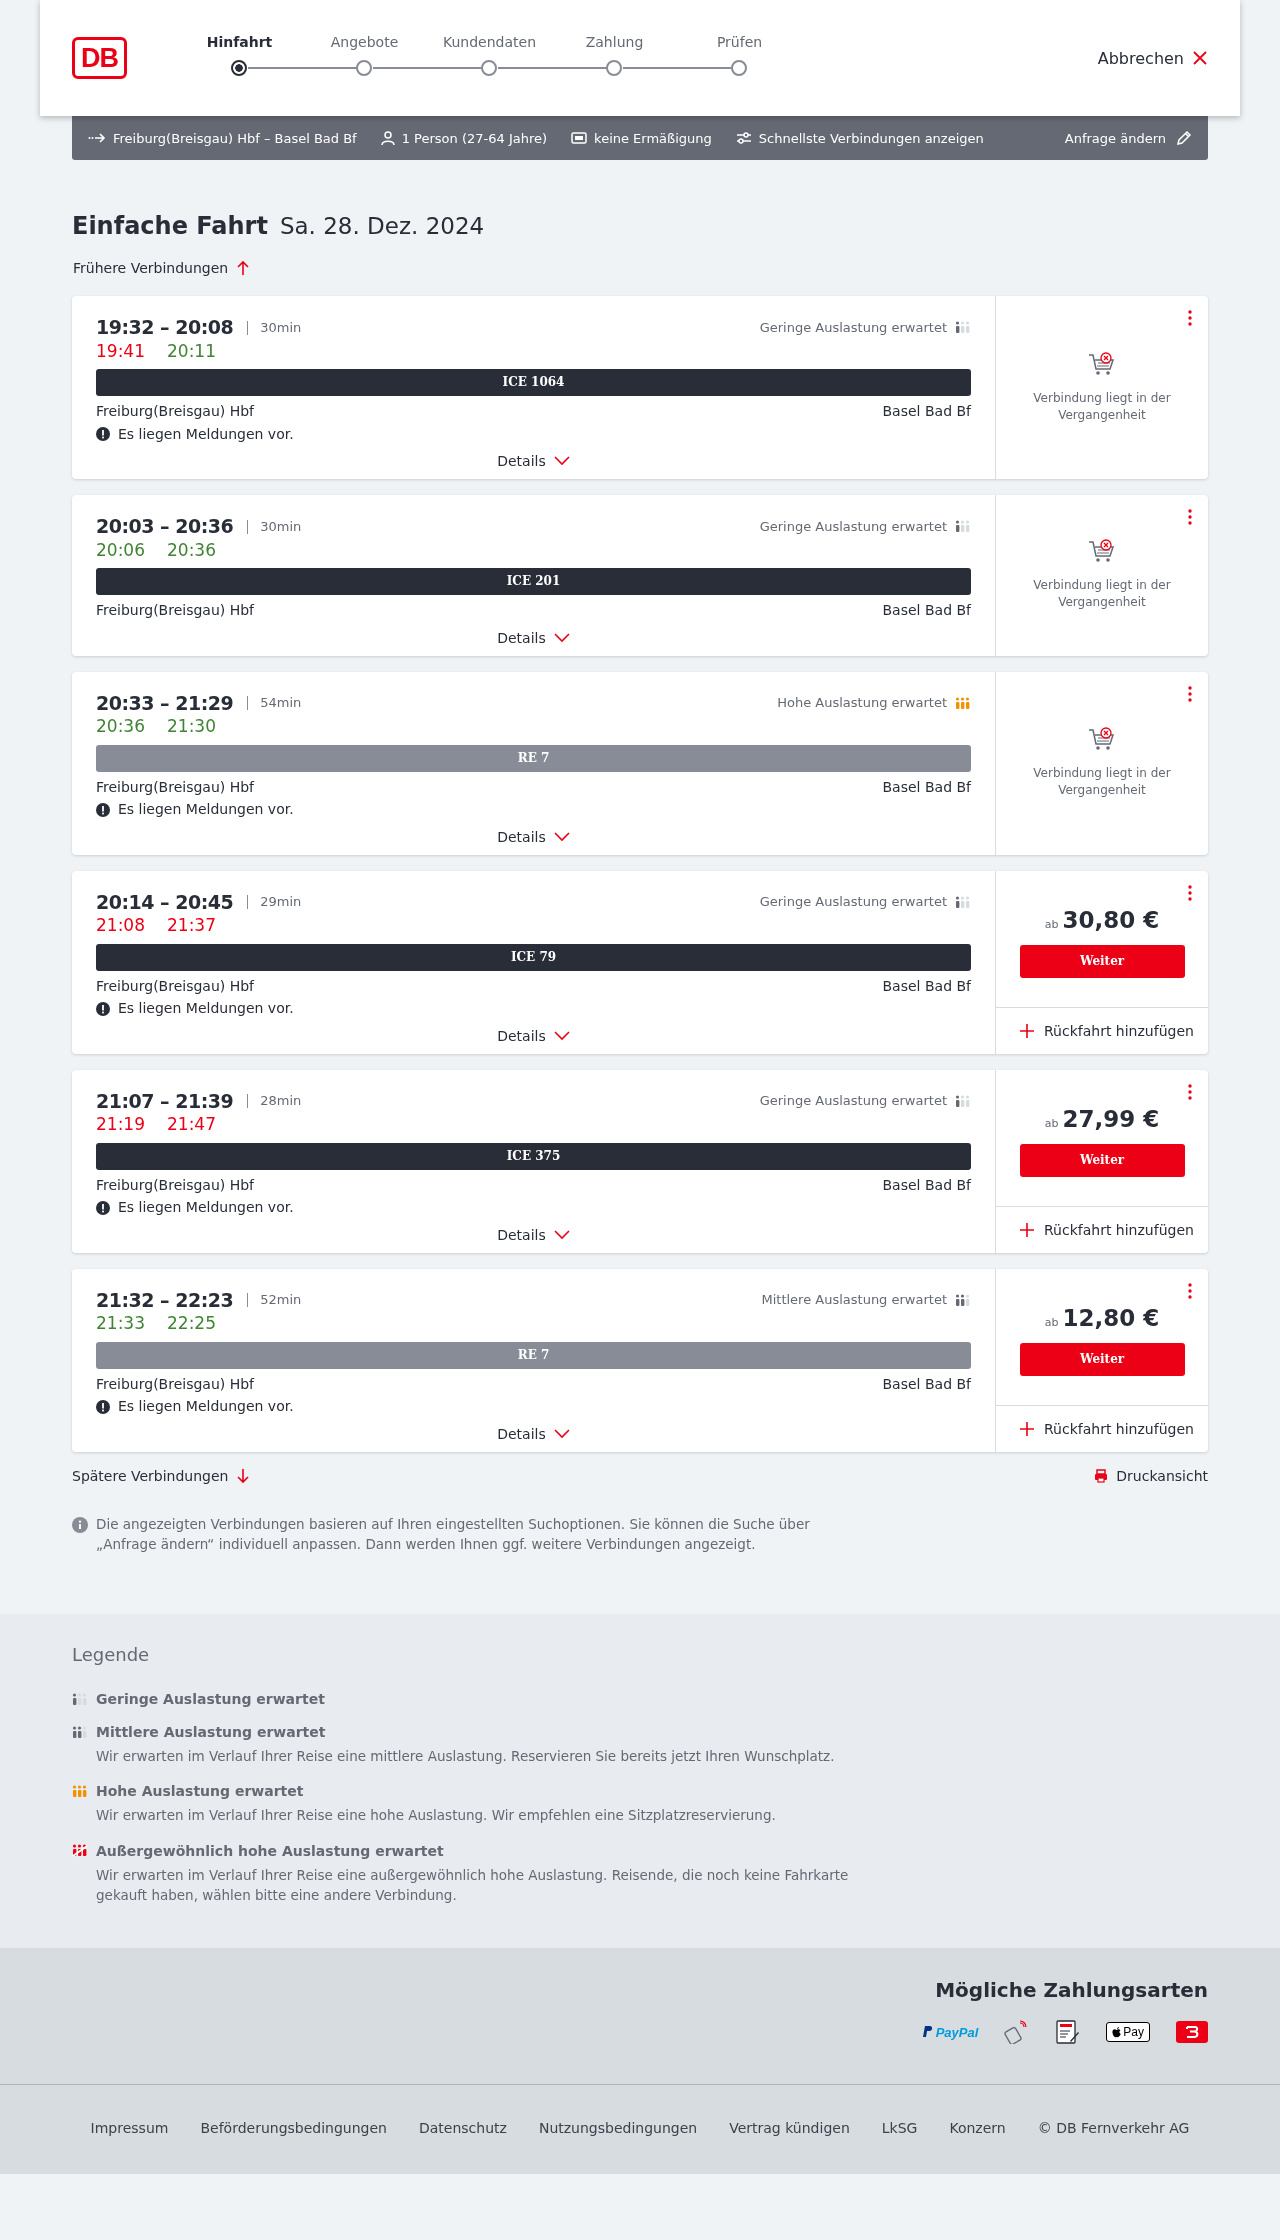 The image size is (1280, 2240). I want to click on planned-times: 21:07 – 21:39, so click(165, 1101).